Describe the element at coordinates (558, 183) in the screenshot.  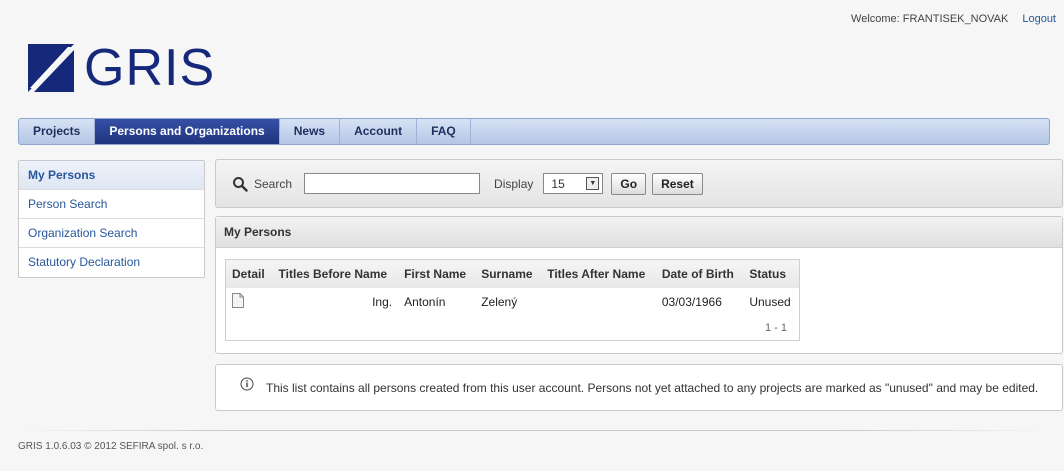
I see `display-rows-value: 15` at that location.